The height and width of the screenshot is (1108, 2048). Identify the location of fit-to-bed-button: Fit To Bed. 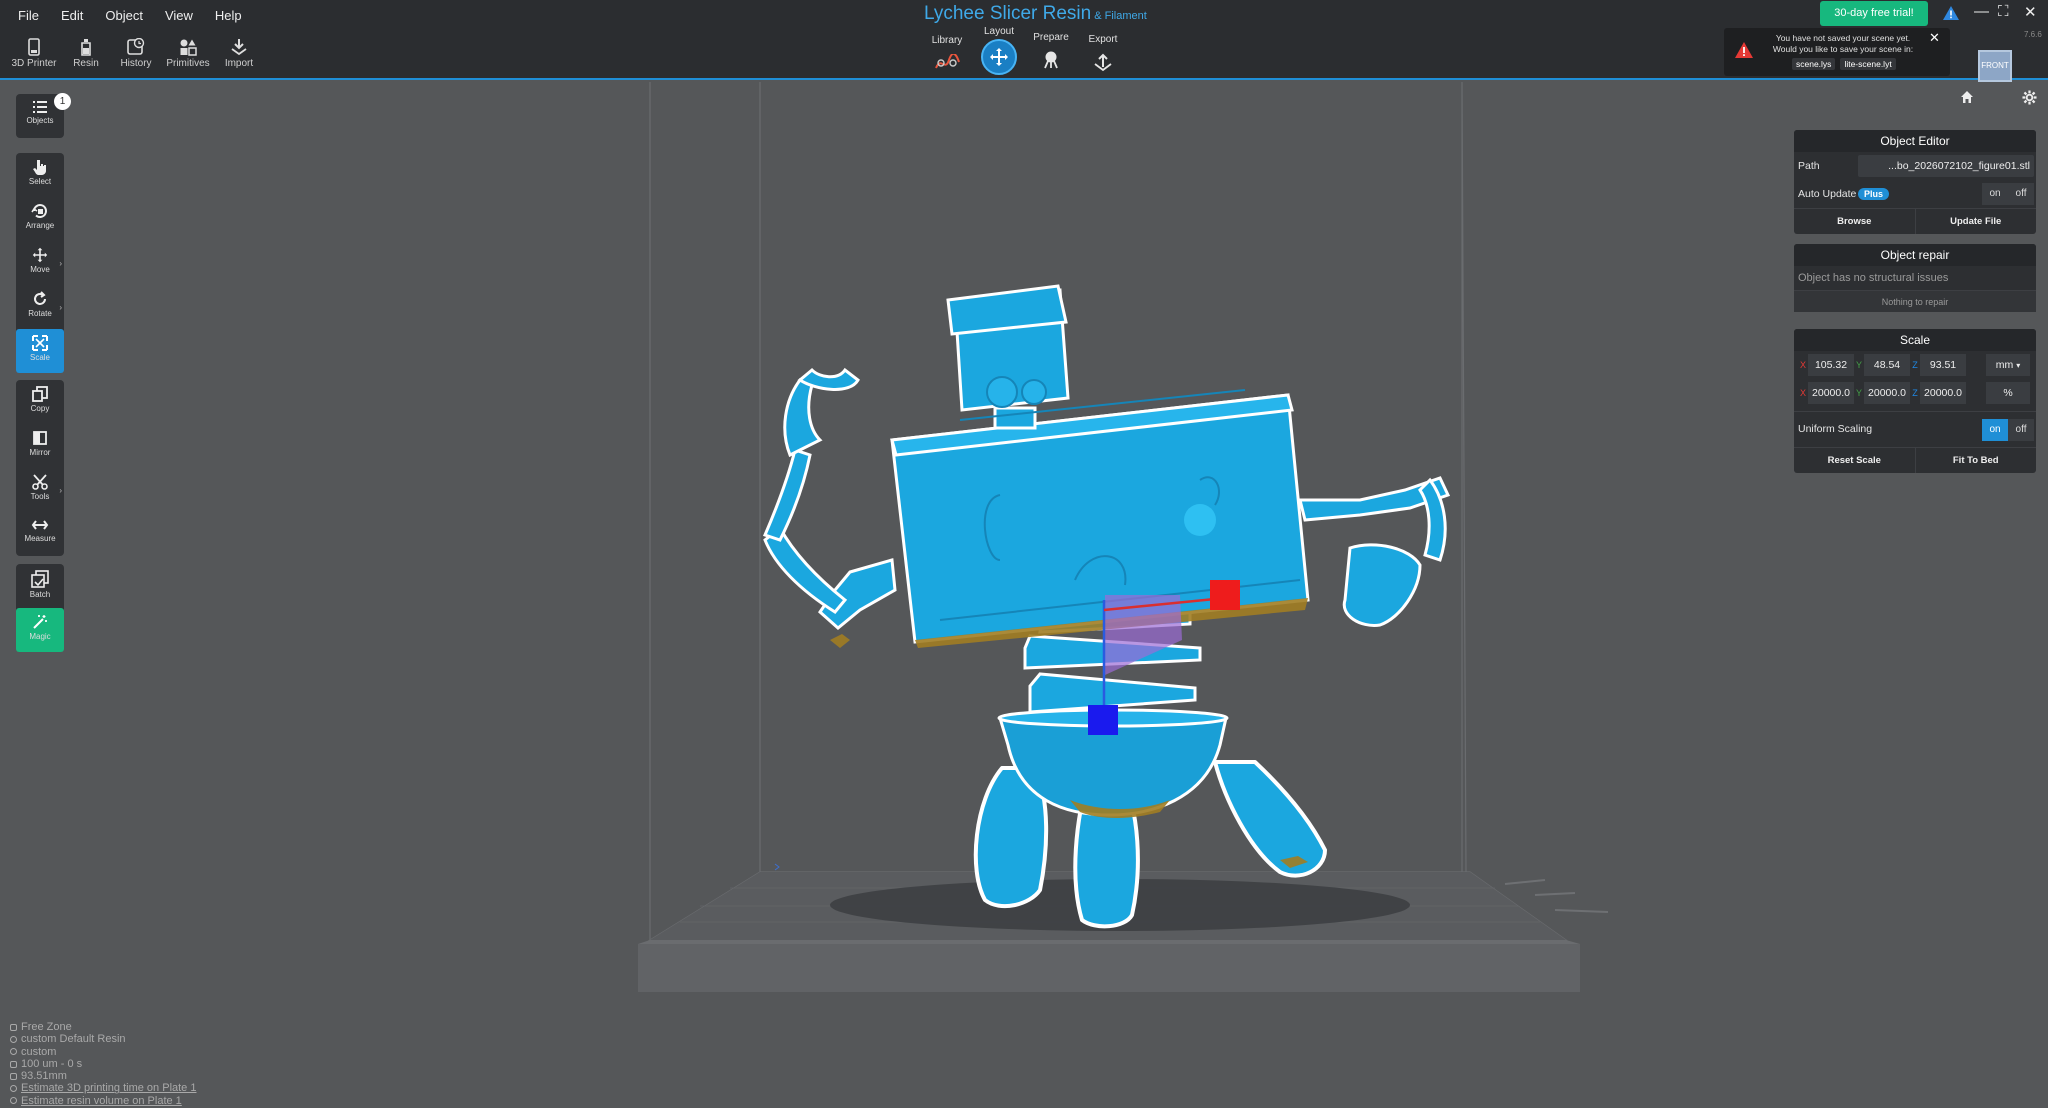
(1975, 460).